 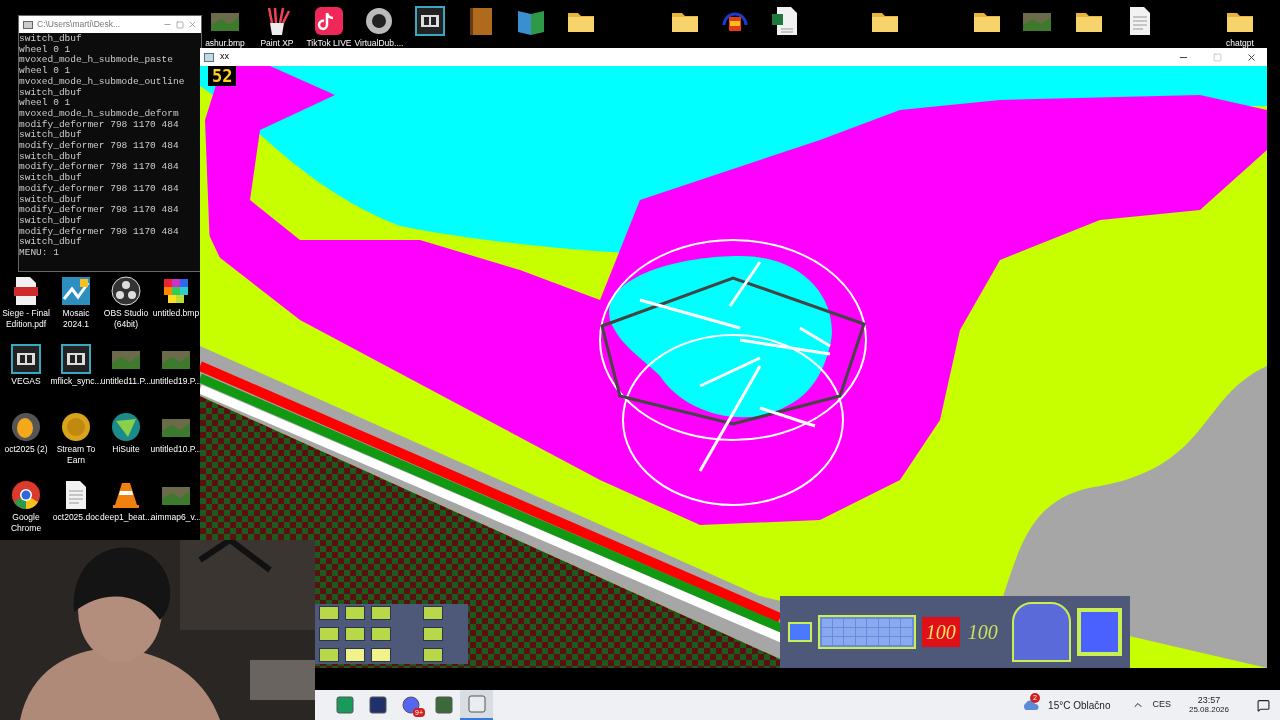 I want to click on clock-date: 25.08.2026, so click(x=1208, y=710).